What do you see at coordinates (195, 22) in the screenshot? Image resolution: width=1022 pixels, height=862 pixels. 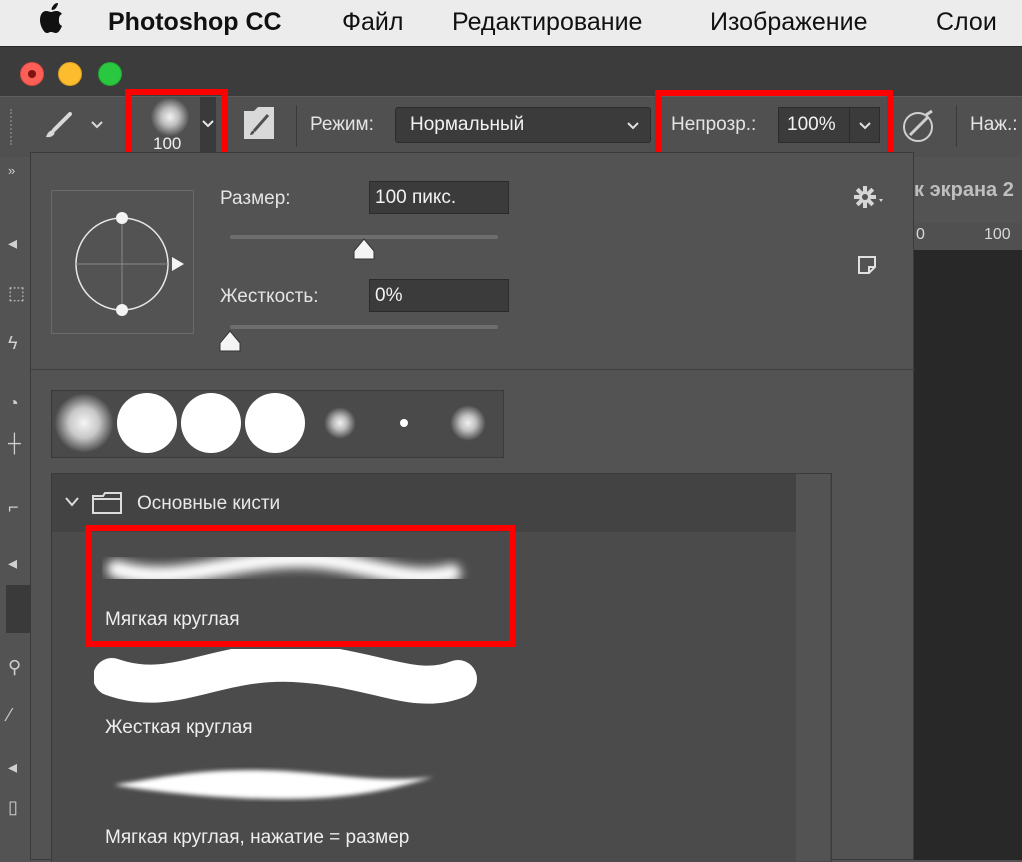 I see `menu-app-name: Photoshop CC` at bounding box center [195, 22].